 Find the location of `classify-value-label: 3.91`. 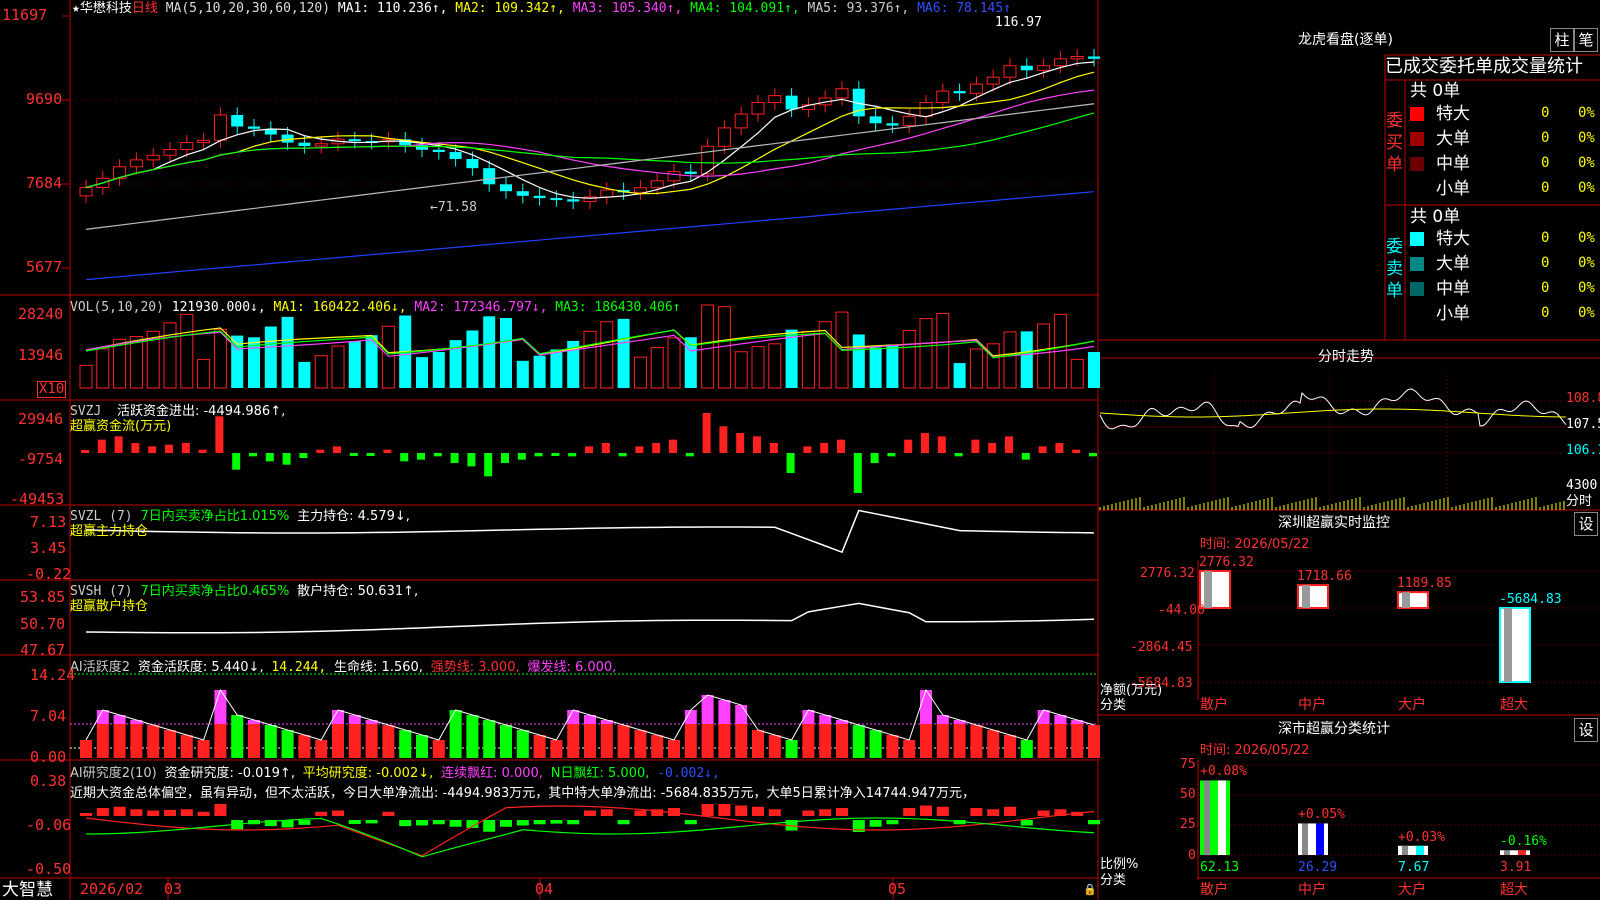

classify-value-label: 3.91 is located at coordinates (1516, 867).